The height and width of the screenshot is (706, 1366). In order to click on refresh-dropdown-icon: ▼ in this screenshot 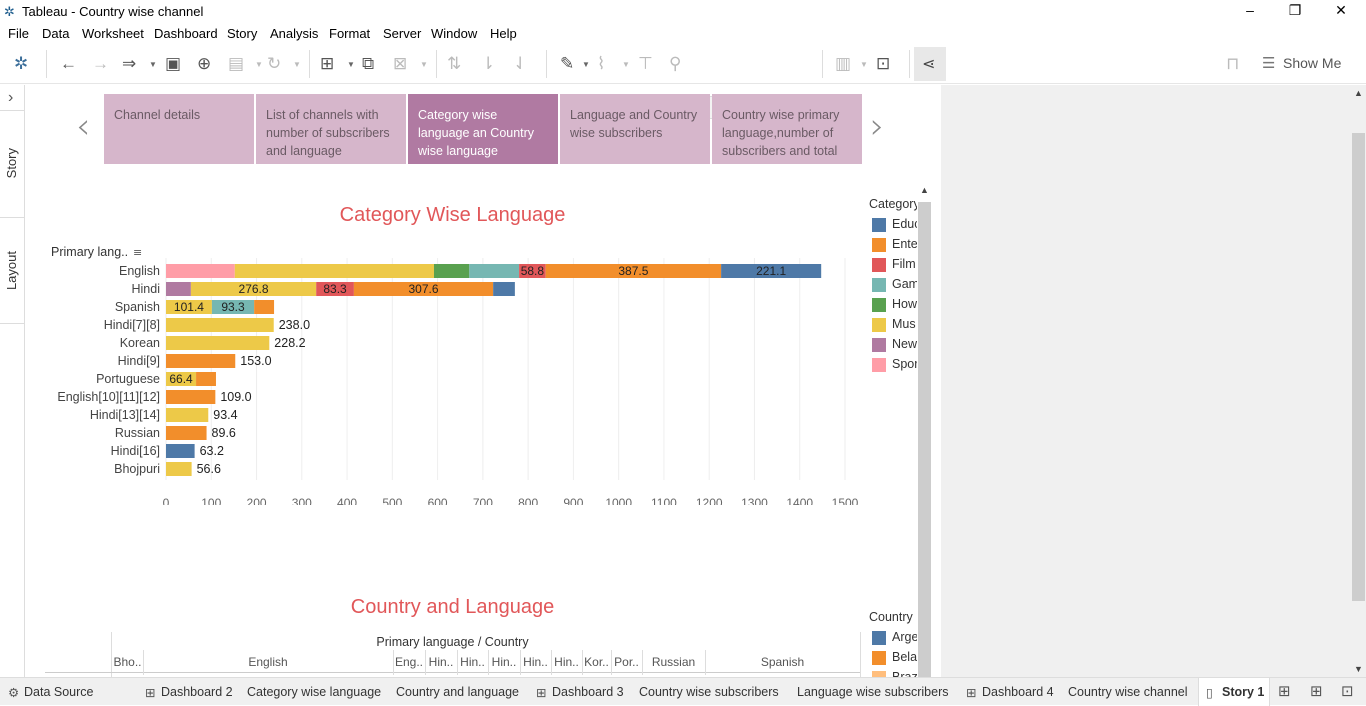, I will do `click(297, 64)`.